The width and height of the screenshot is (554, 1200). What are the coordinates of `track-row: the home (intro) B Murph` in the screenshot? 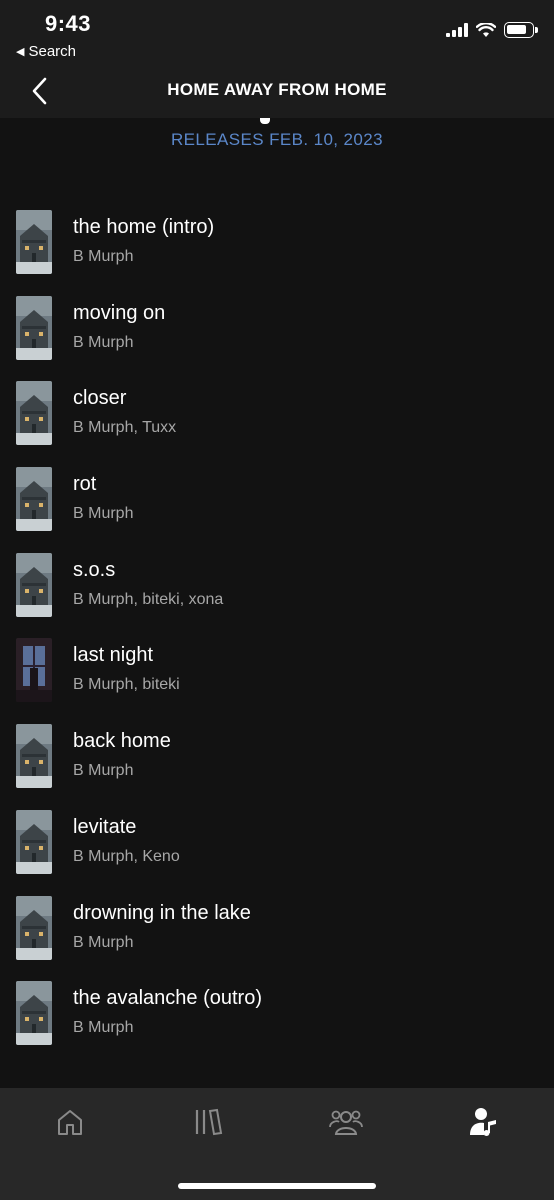 It's located at (277, 243).